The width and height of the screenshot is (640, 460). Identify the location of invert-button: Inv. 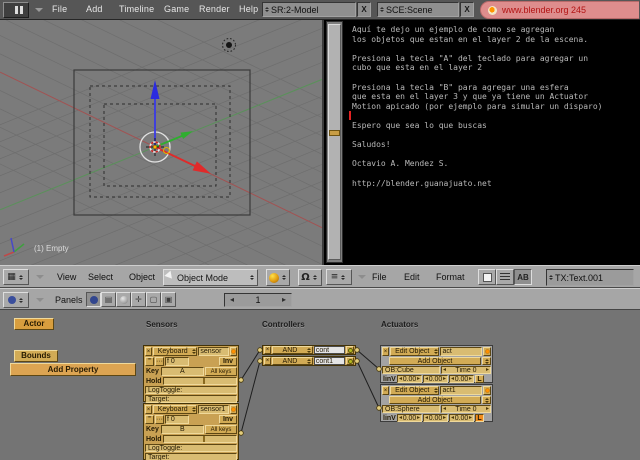
(228, 361).